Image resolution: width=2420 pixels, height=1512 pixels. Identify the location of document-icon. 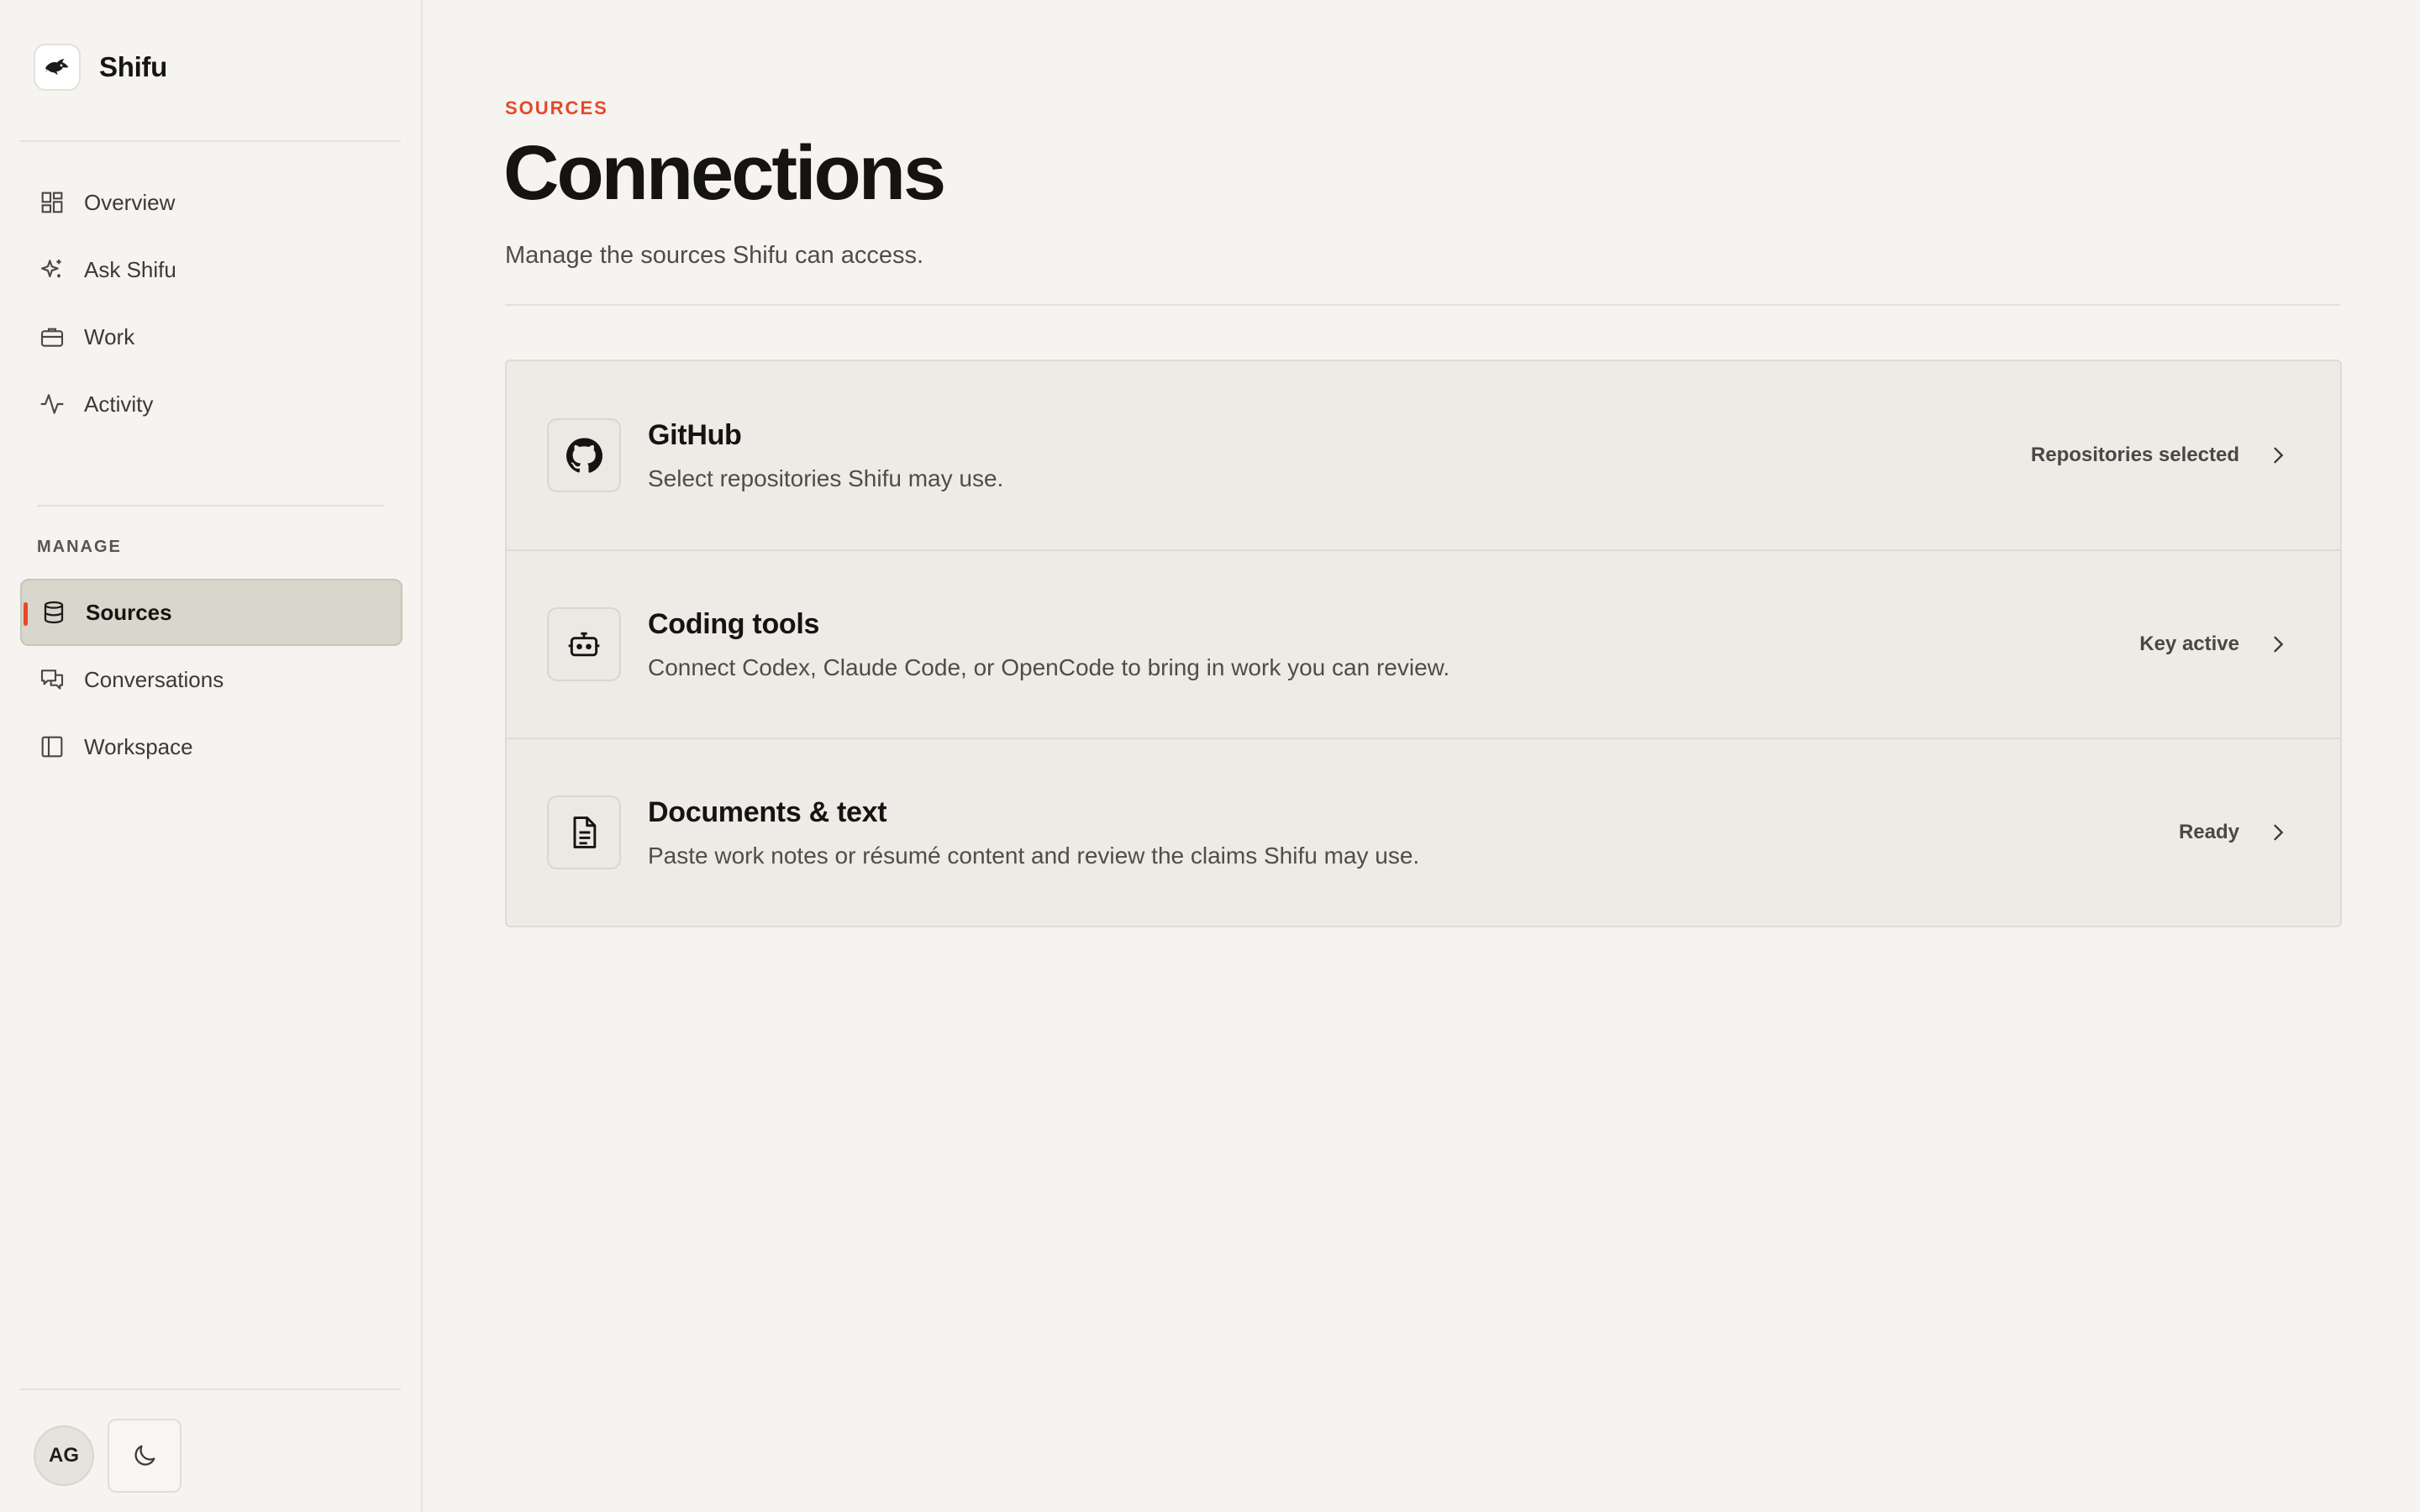
(584, 832).